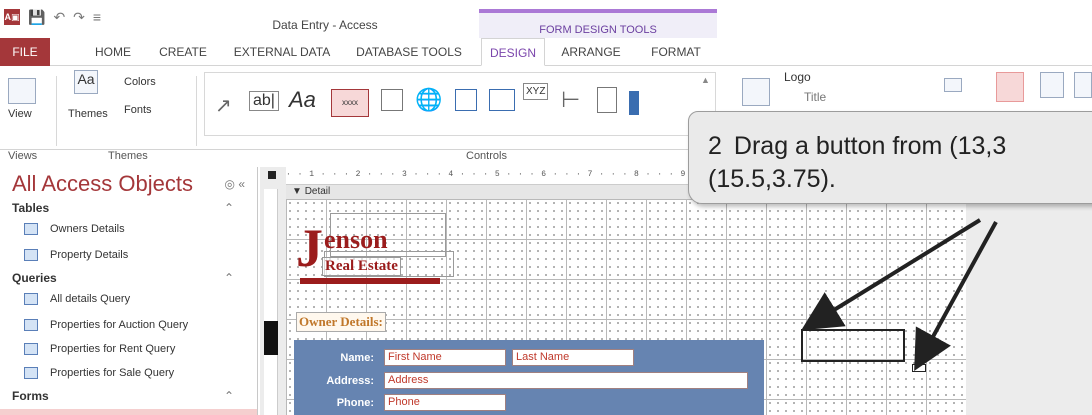 The image size is (1092, 415). What do you see at coordinates (772, 179) in the screenshot?
I see `callout-line-2: (15.5,3.75).` at bounding box center [772, 179].